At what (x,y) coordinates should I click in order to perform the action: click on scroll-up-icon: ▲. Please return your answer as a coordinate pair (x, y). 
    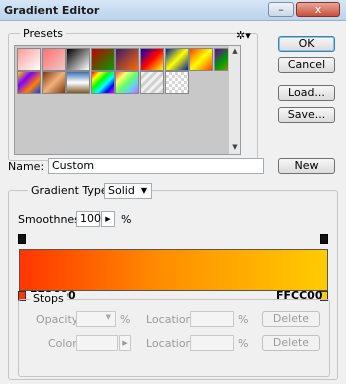
    Looking at the image, I should click on (235, 52).